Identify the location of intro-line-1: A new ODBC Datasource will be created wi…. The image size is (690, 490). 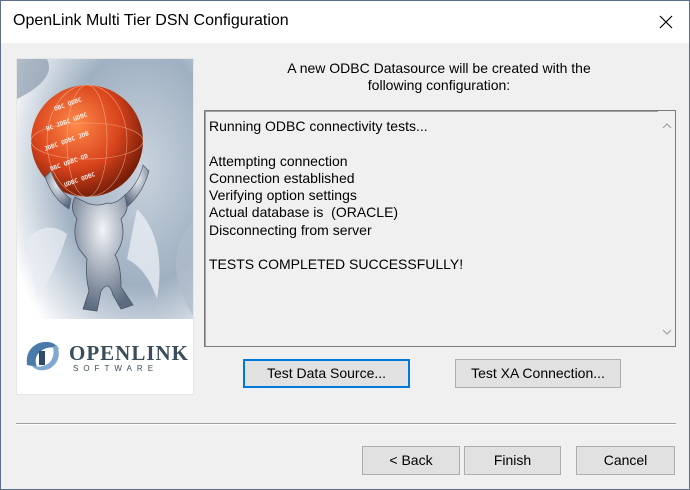
(439, 68).